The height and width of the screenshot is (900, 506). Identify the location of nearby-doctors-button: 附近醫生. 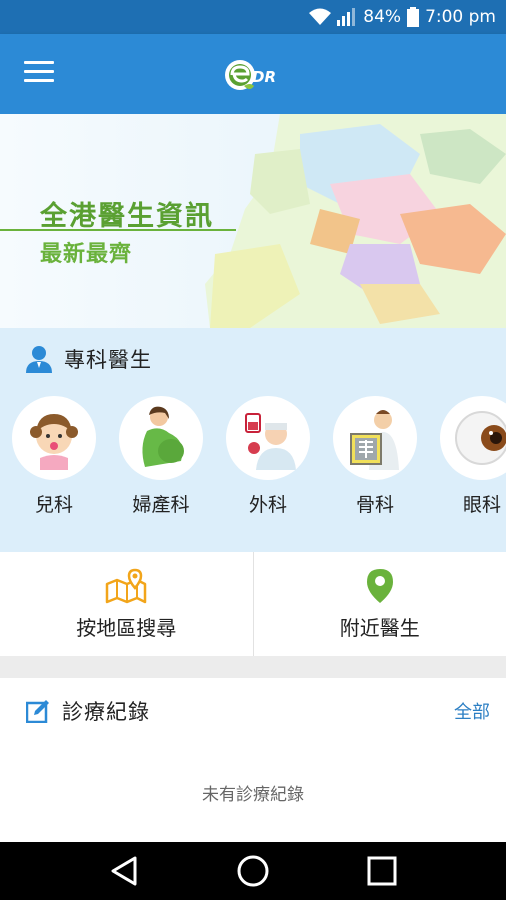
(379, 604).